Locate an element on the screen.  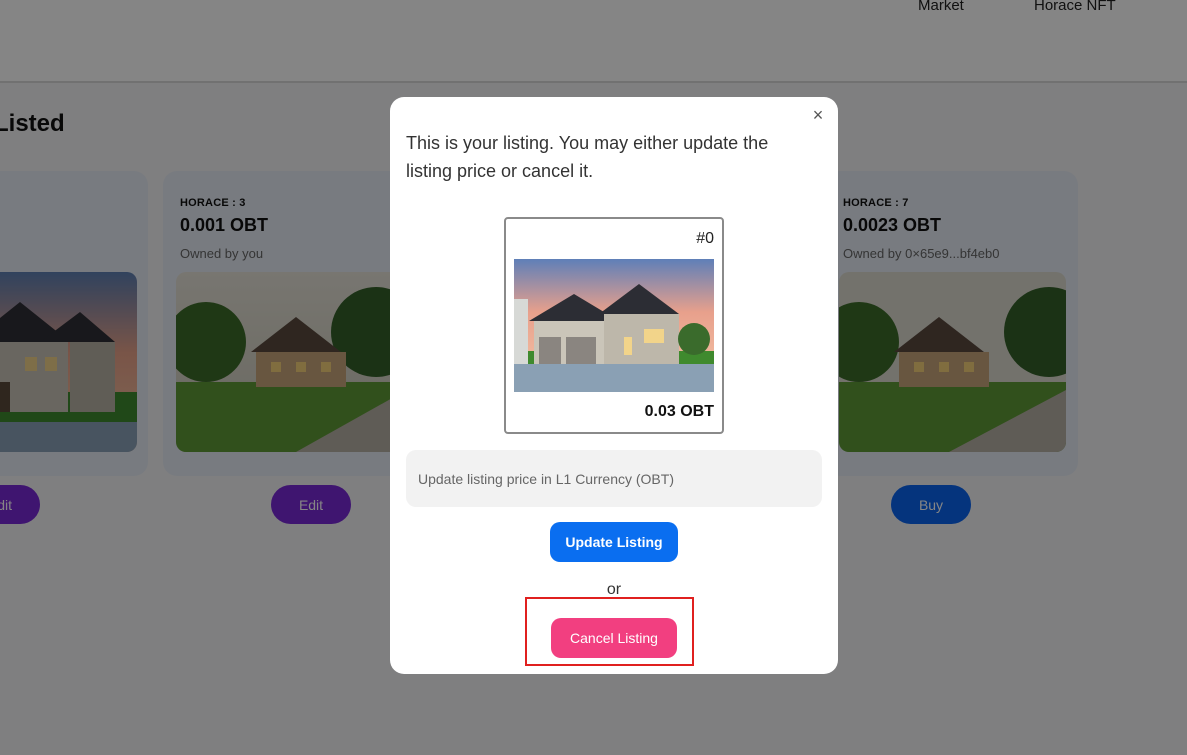
nft-token-id: #0 is located at coordinates (705, 238).